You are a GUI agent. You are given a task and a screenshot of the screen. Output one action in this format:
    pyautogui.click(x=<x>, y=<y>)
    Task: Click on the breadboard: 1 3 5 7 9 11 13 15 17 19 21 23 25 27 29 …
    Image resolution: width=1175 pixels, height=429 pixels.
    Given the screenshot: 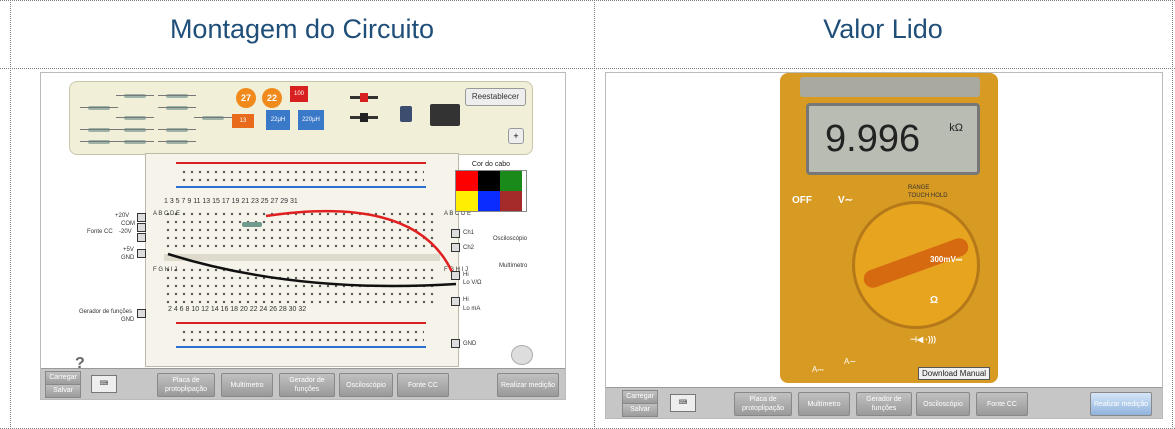 What is the action you would take?
    pyautogui.click(x=308, y=260)
    